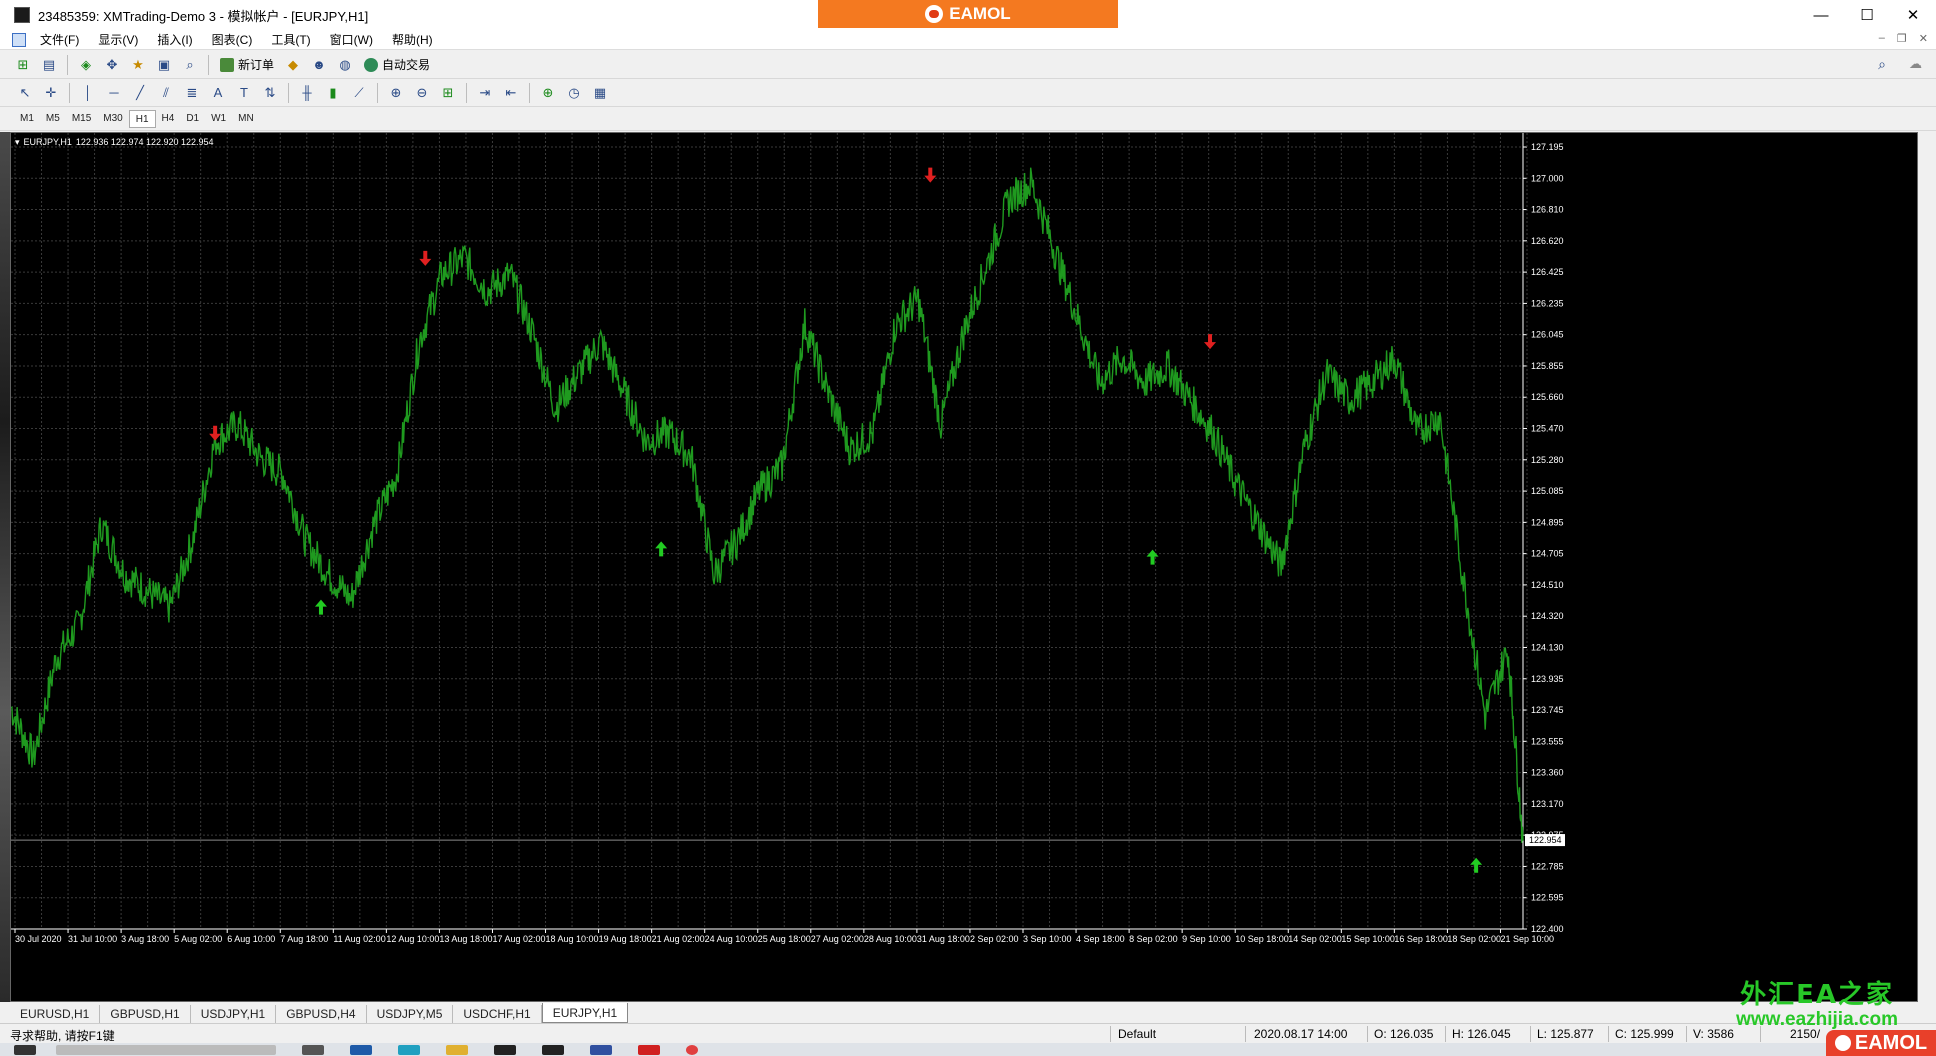 The height and width of the screenshot is (1056, 1936). Describe the element at coordinates (649, 1049) in the screenshot. I see `media-icon` at that location.